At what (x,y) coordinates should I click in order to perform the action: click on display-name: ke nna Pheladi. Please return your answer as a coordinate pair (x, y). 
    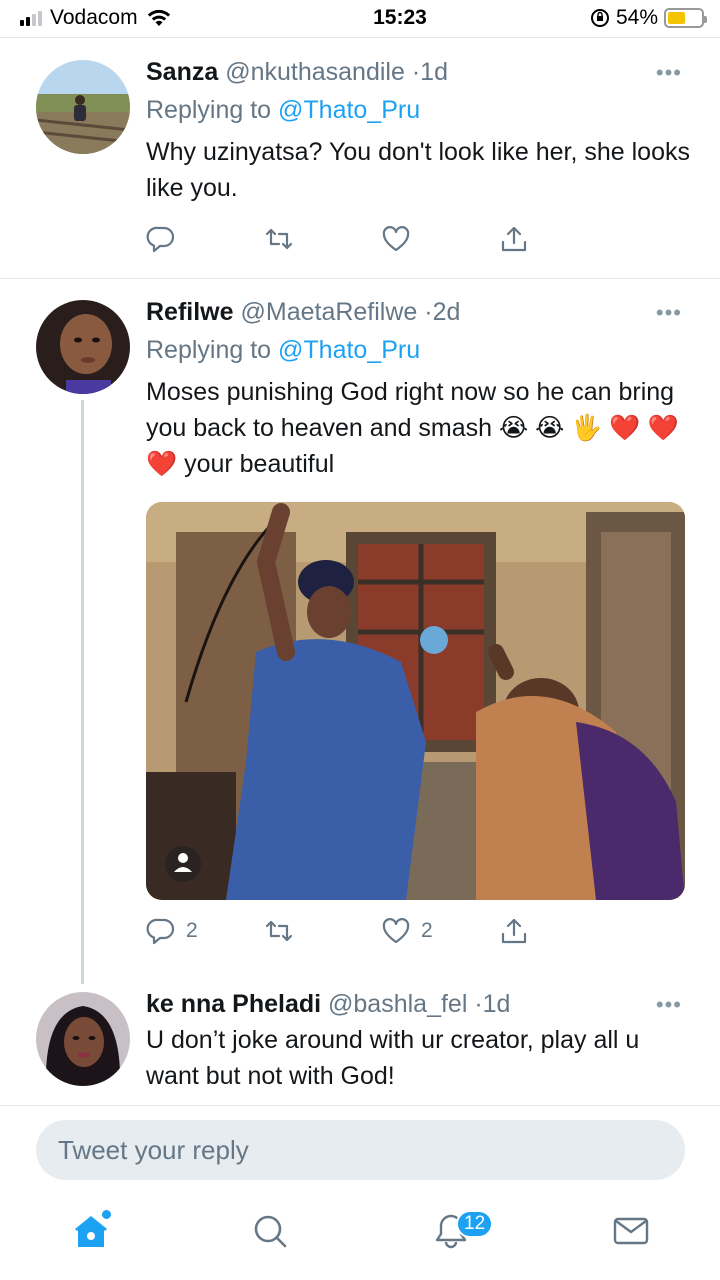
    Looking at the image, I should click on (233, 1004).